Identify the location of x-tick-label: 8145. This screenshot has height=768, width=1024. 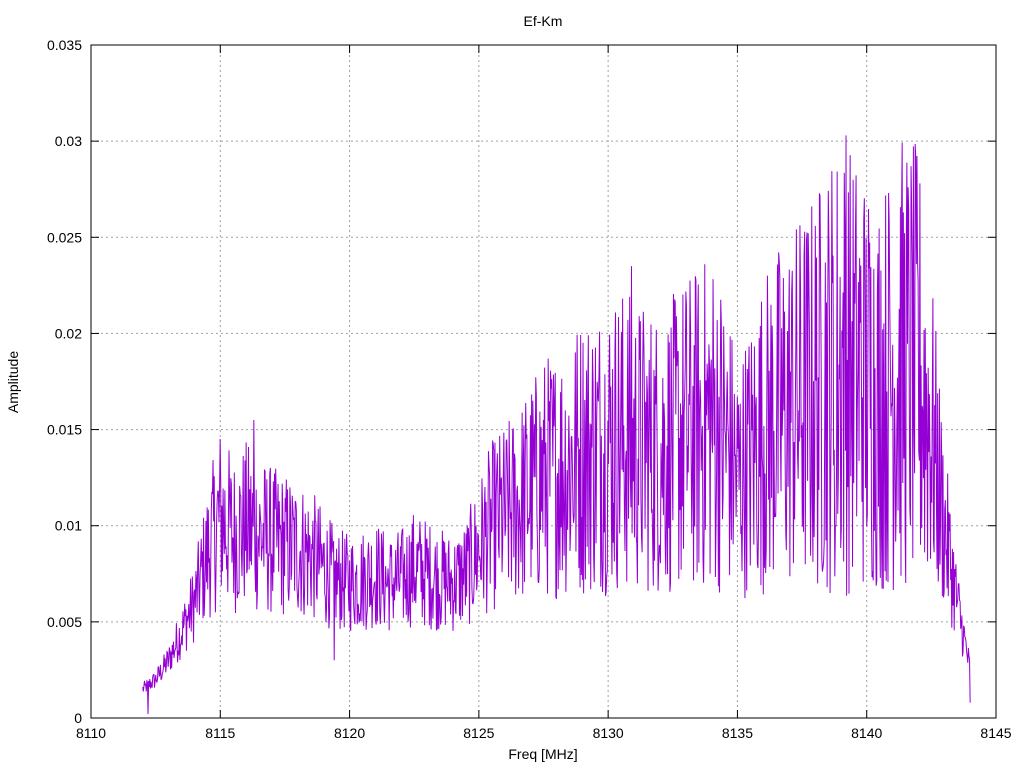
(995, 733).